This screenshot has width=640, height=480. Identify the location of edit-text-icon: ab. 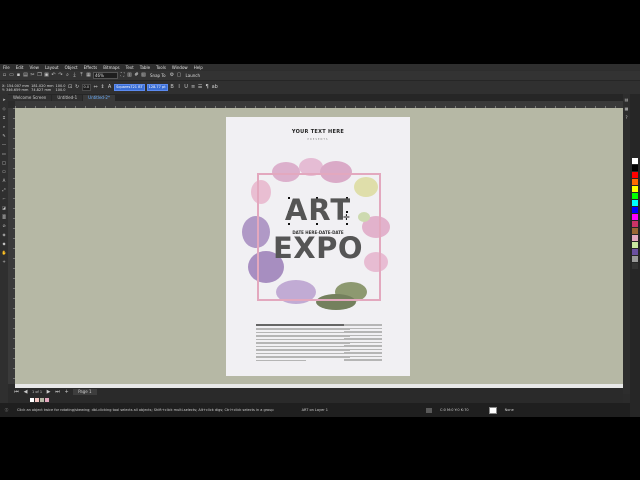
(215, 87).